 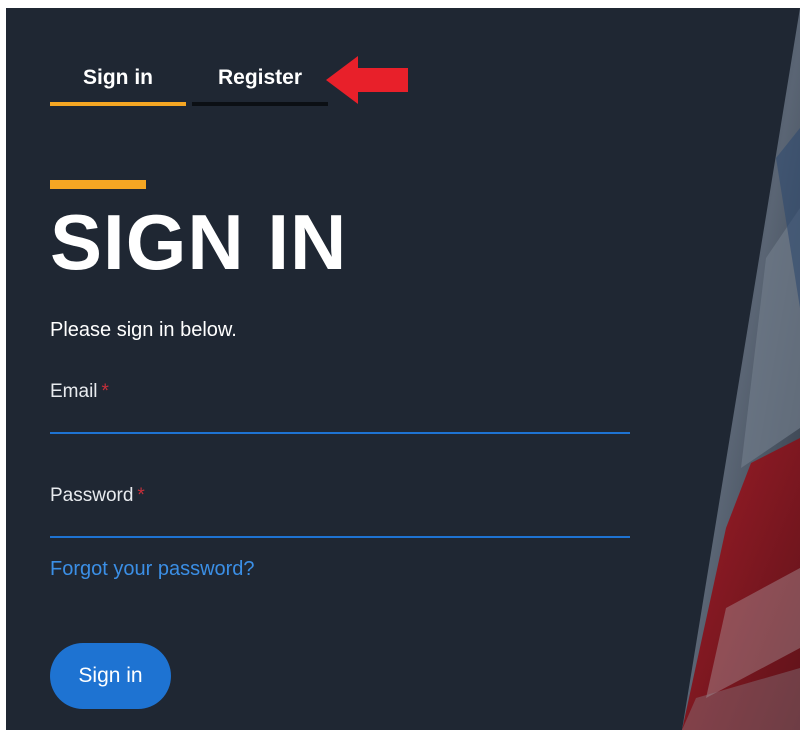 What do you see at coordinates (118, 77) in the screenshot?
I see `tab-sign-in-label: Sign in` at bounding box center [118, 77].